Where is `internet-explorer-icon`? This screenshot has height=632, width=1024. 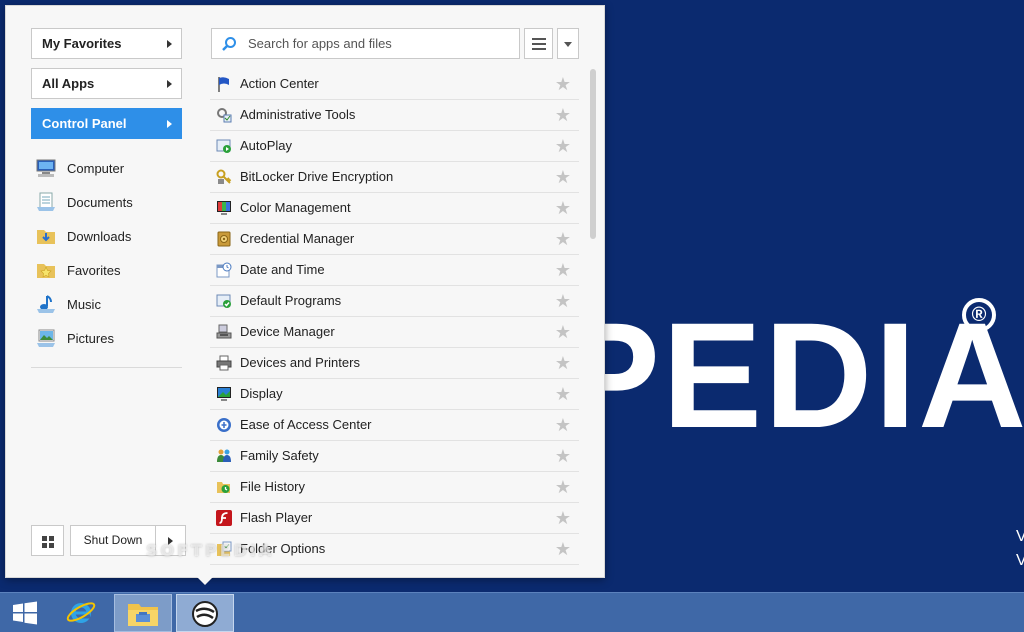 internet-explorer-icon is located at coordinates (81, 614).